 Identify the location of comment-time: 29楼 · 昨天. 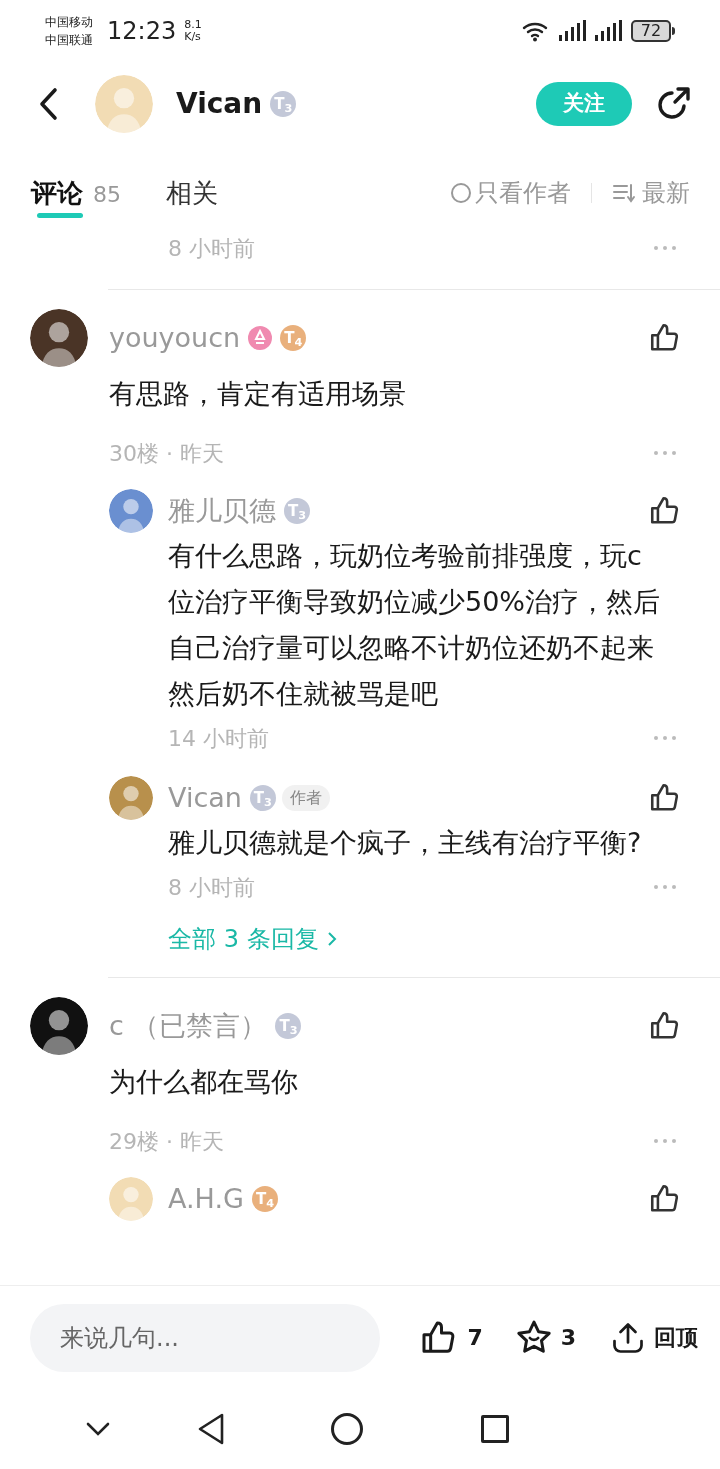
(166, 1141).